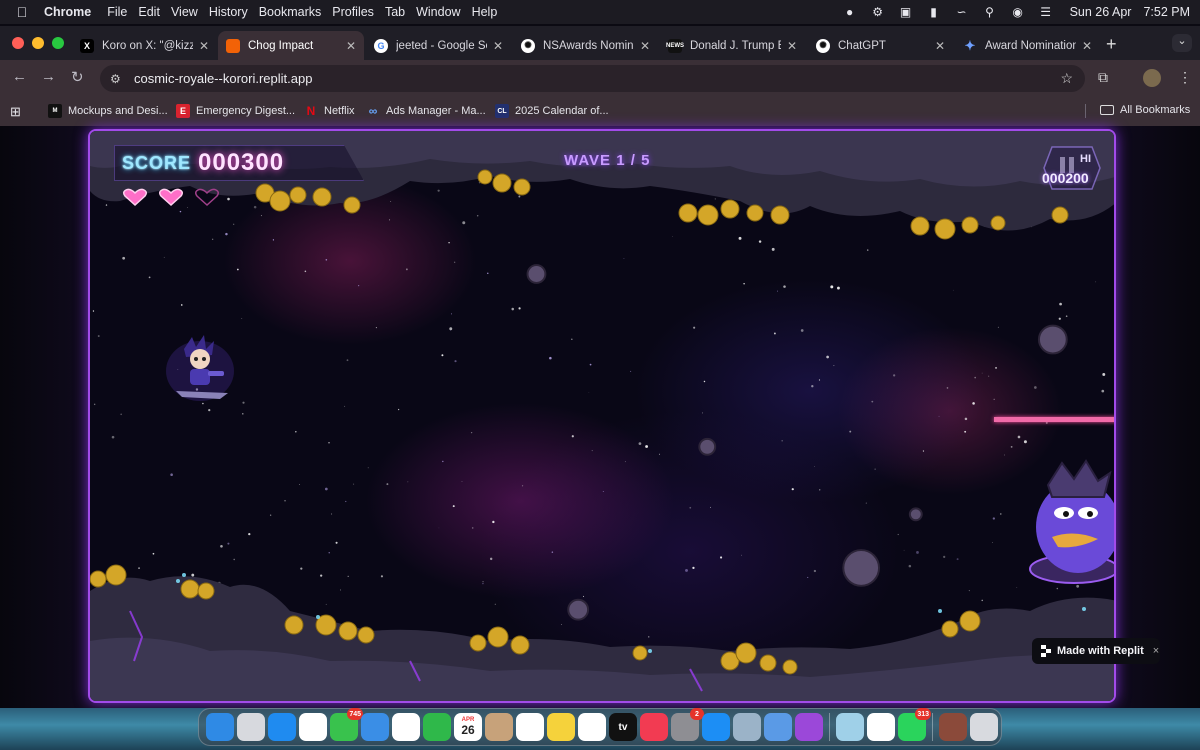  I want to click on menu-tab: Tab, so click(400, 12).